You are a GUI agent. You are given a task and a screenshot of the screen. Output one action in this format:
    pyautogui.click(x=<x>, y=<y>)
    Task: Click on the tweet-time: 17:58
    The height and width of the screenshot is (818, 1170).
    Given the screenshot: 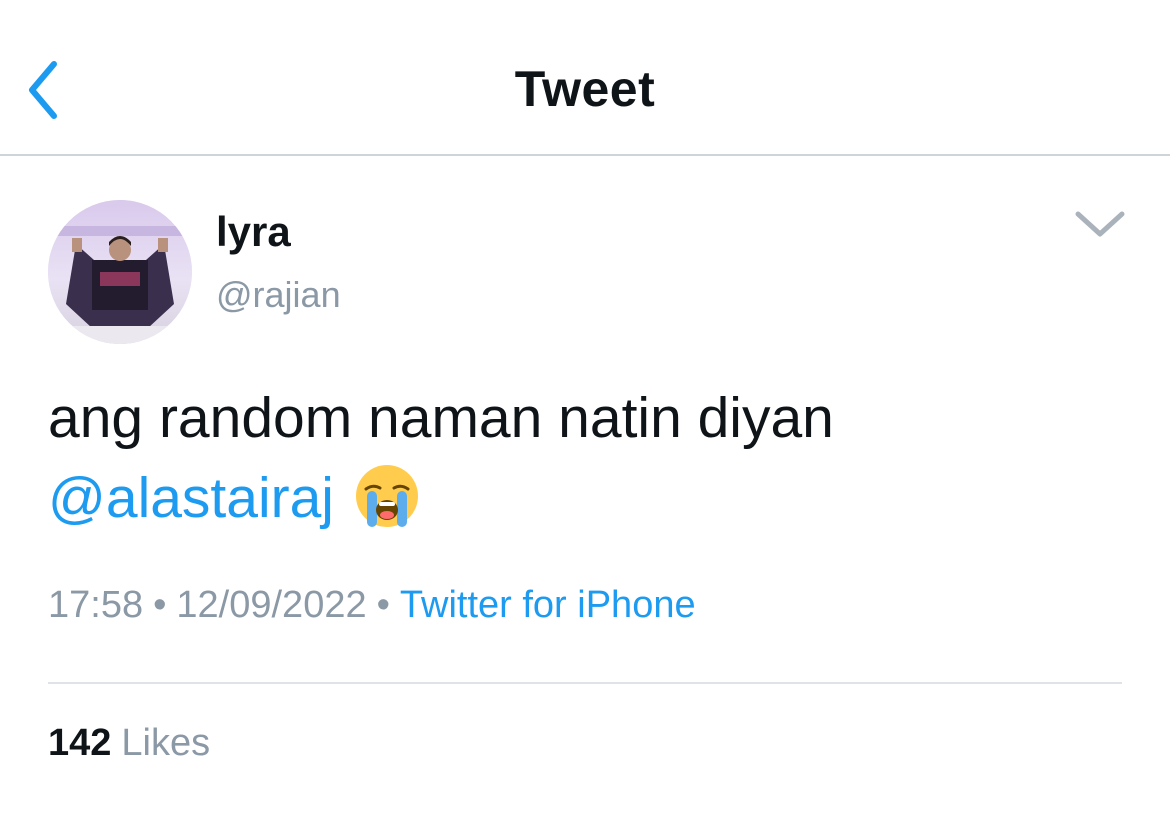 What is the action you would take?
    pyautogui.click(x=96, y=605)
    